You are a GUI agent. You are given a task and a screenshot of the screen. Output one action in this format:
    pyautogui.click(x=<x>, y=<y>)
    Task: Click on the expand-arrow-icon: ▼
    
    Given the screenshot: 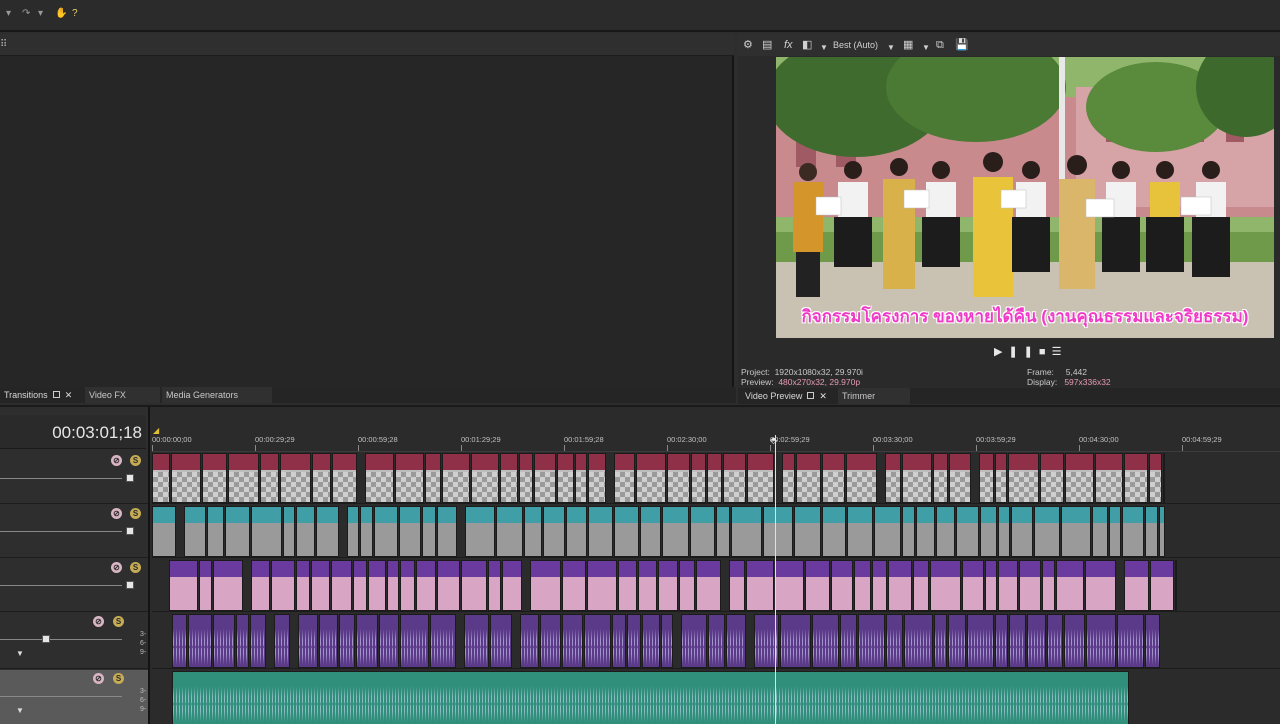 What is the action you would take?
    pyautogui.click(x=20, y=710)
    